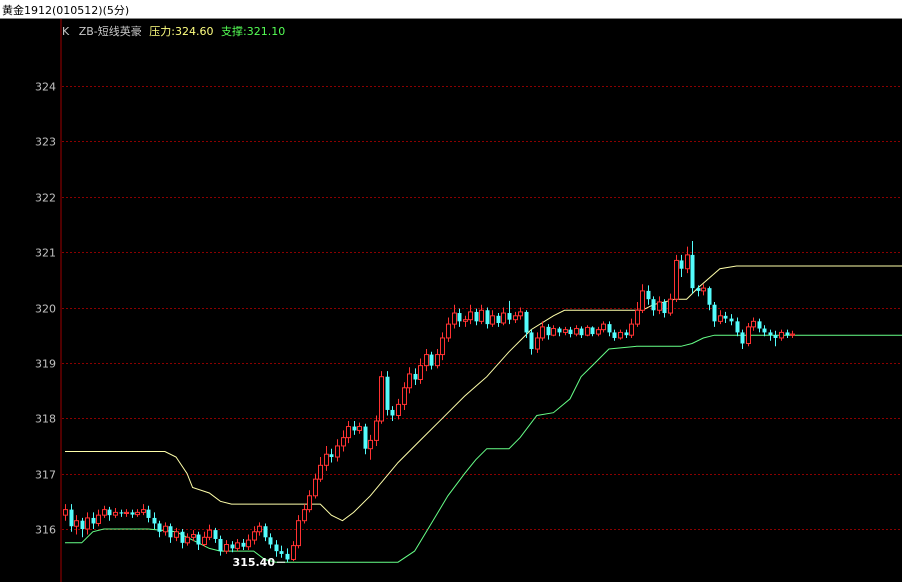 The height and width of the screenshot is (582, 902). Describe the element at coordinates (266, 31) in the screenshot. I see `support-value: 321.10` at that location.